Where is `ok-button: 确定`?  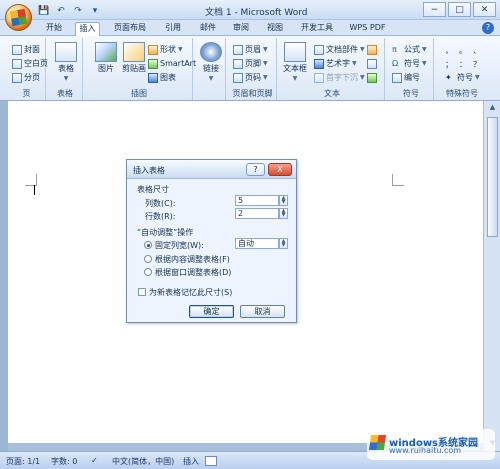 ok-button: 确定 is located at coordinates (211, 311).